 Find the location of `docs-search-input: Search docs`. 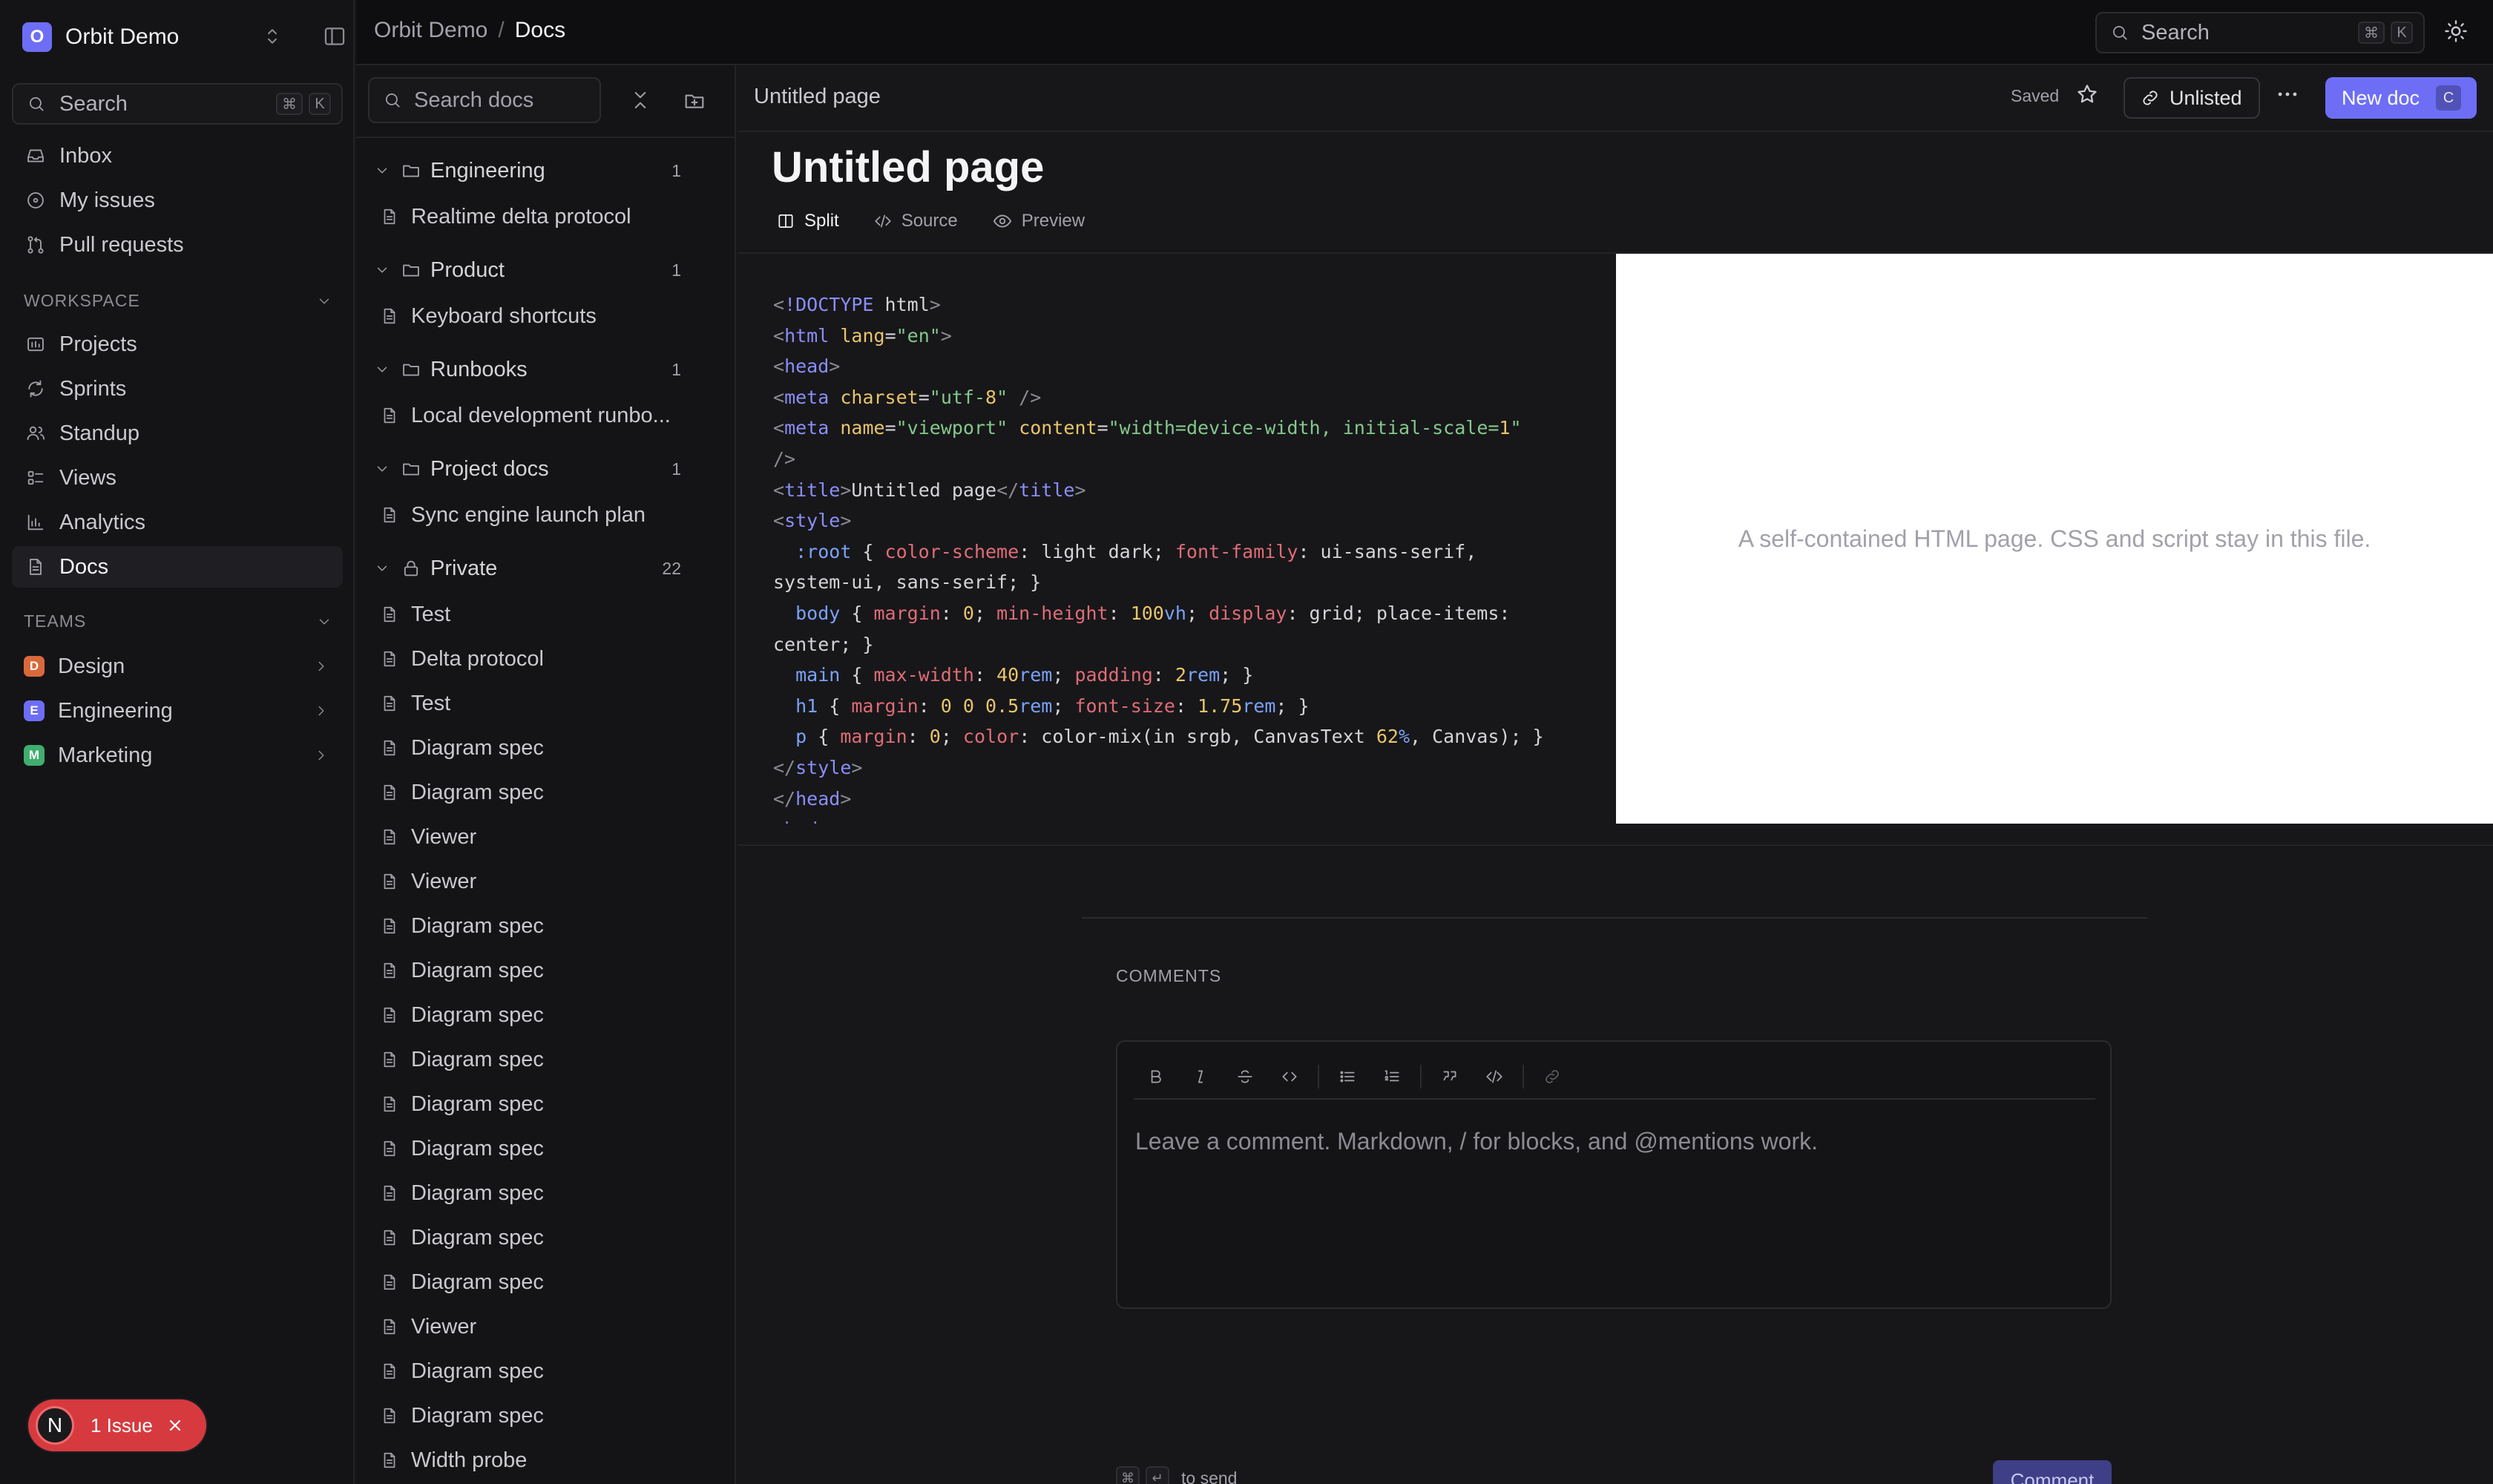

docs-search-input: Search docs is located at coordinates (484, 100).